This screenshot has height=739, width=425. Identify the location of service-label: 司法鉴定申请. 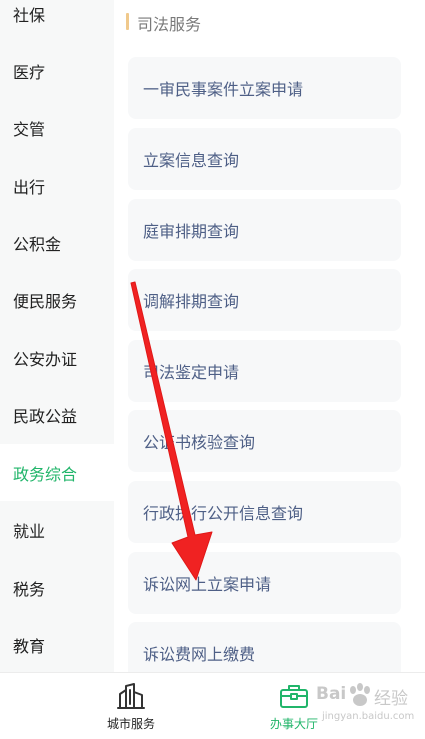
(191, 372).